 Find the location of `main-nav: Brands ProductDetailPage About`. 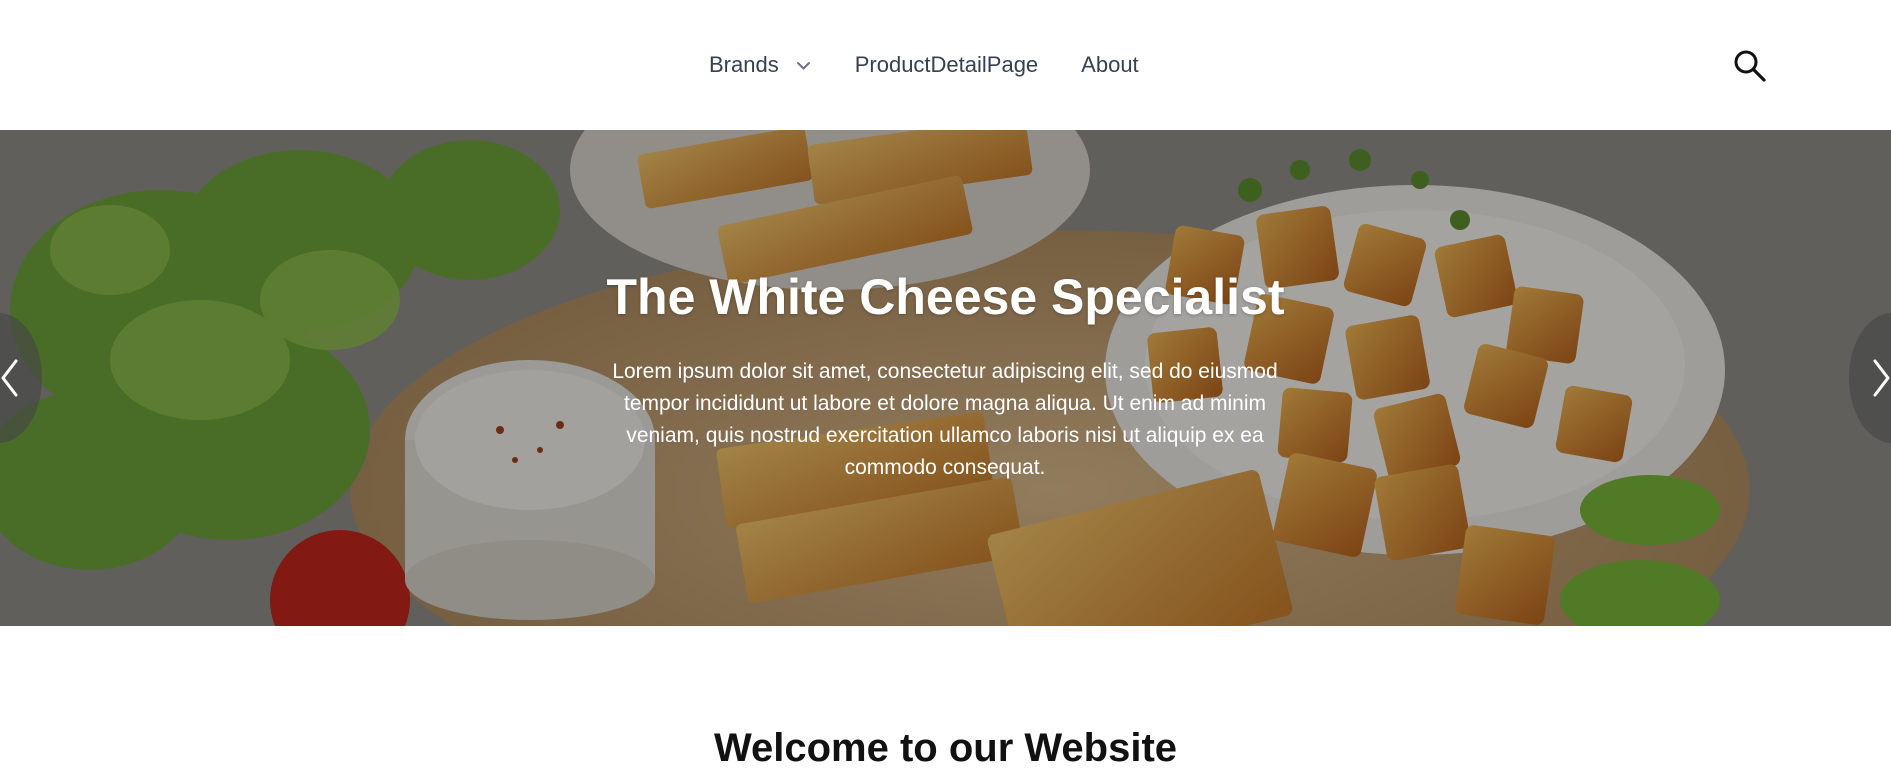

main-nav: Brands ProductDetailPage About is located at coordinates (924, 65).